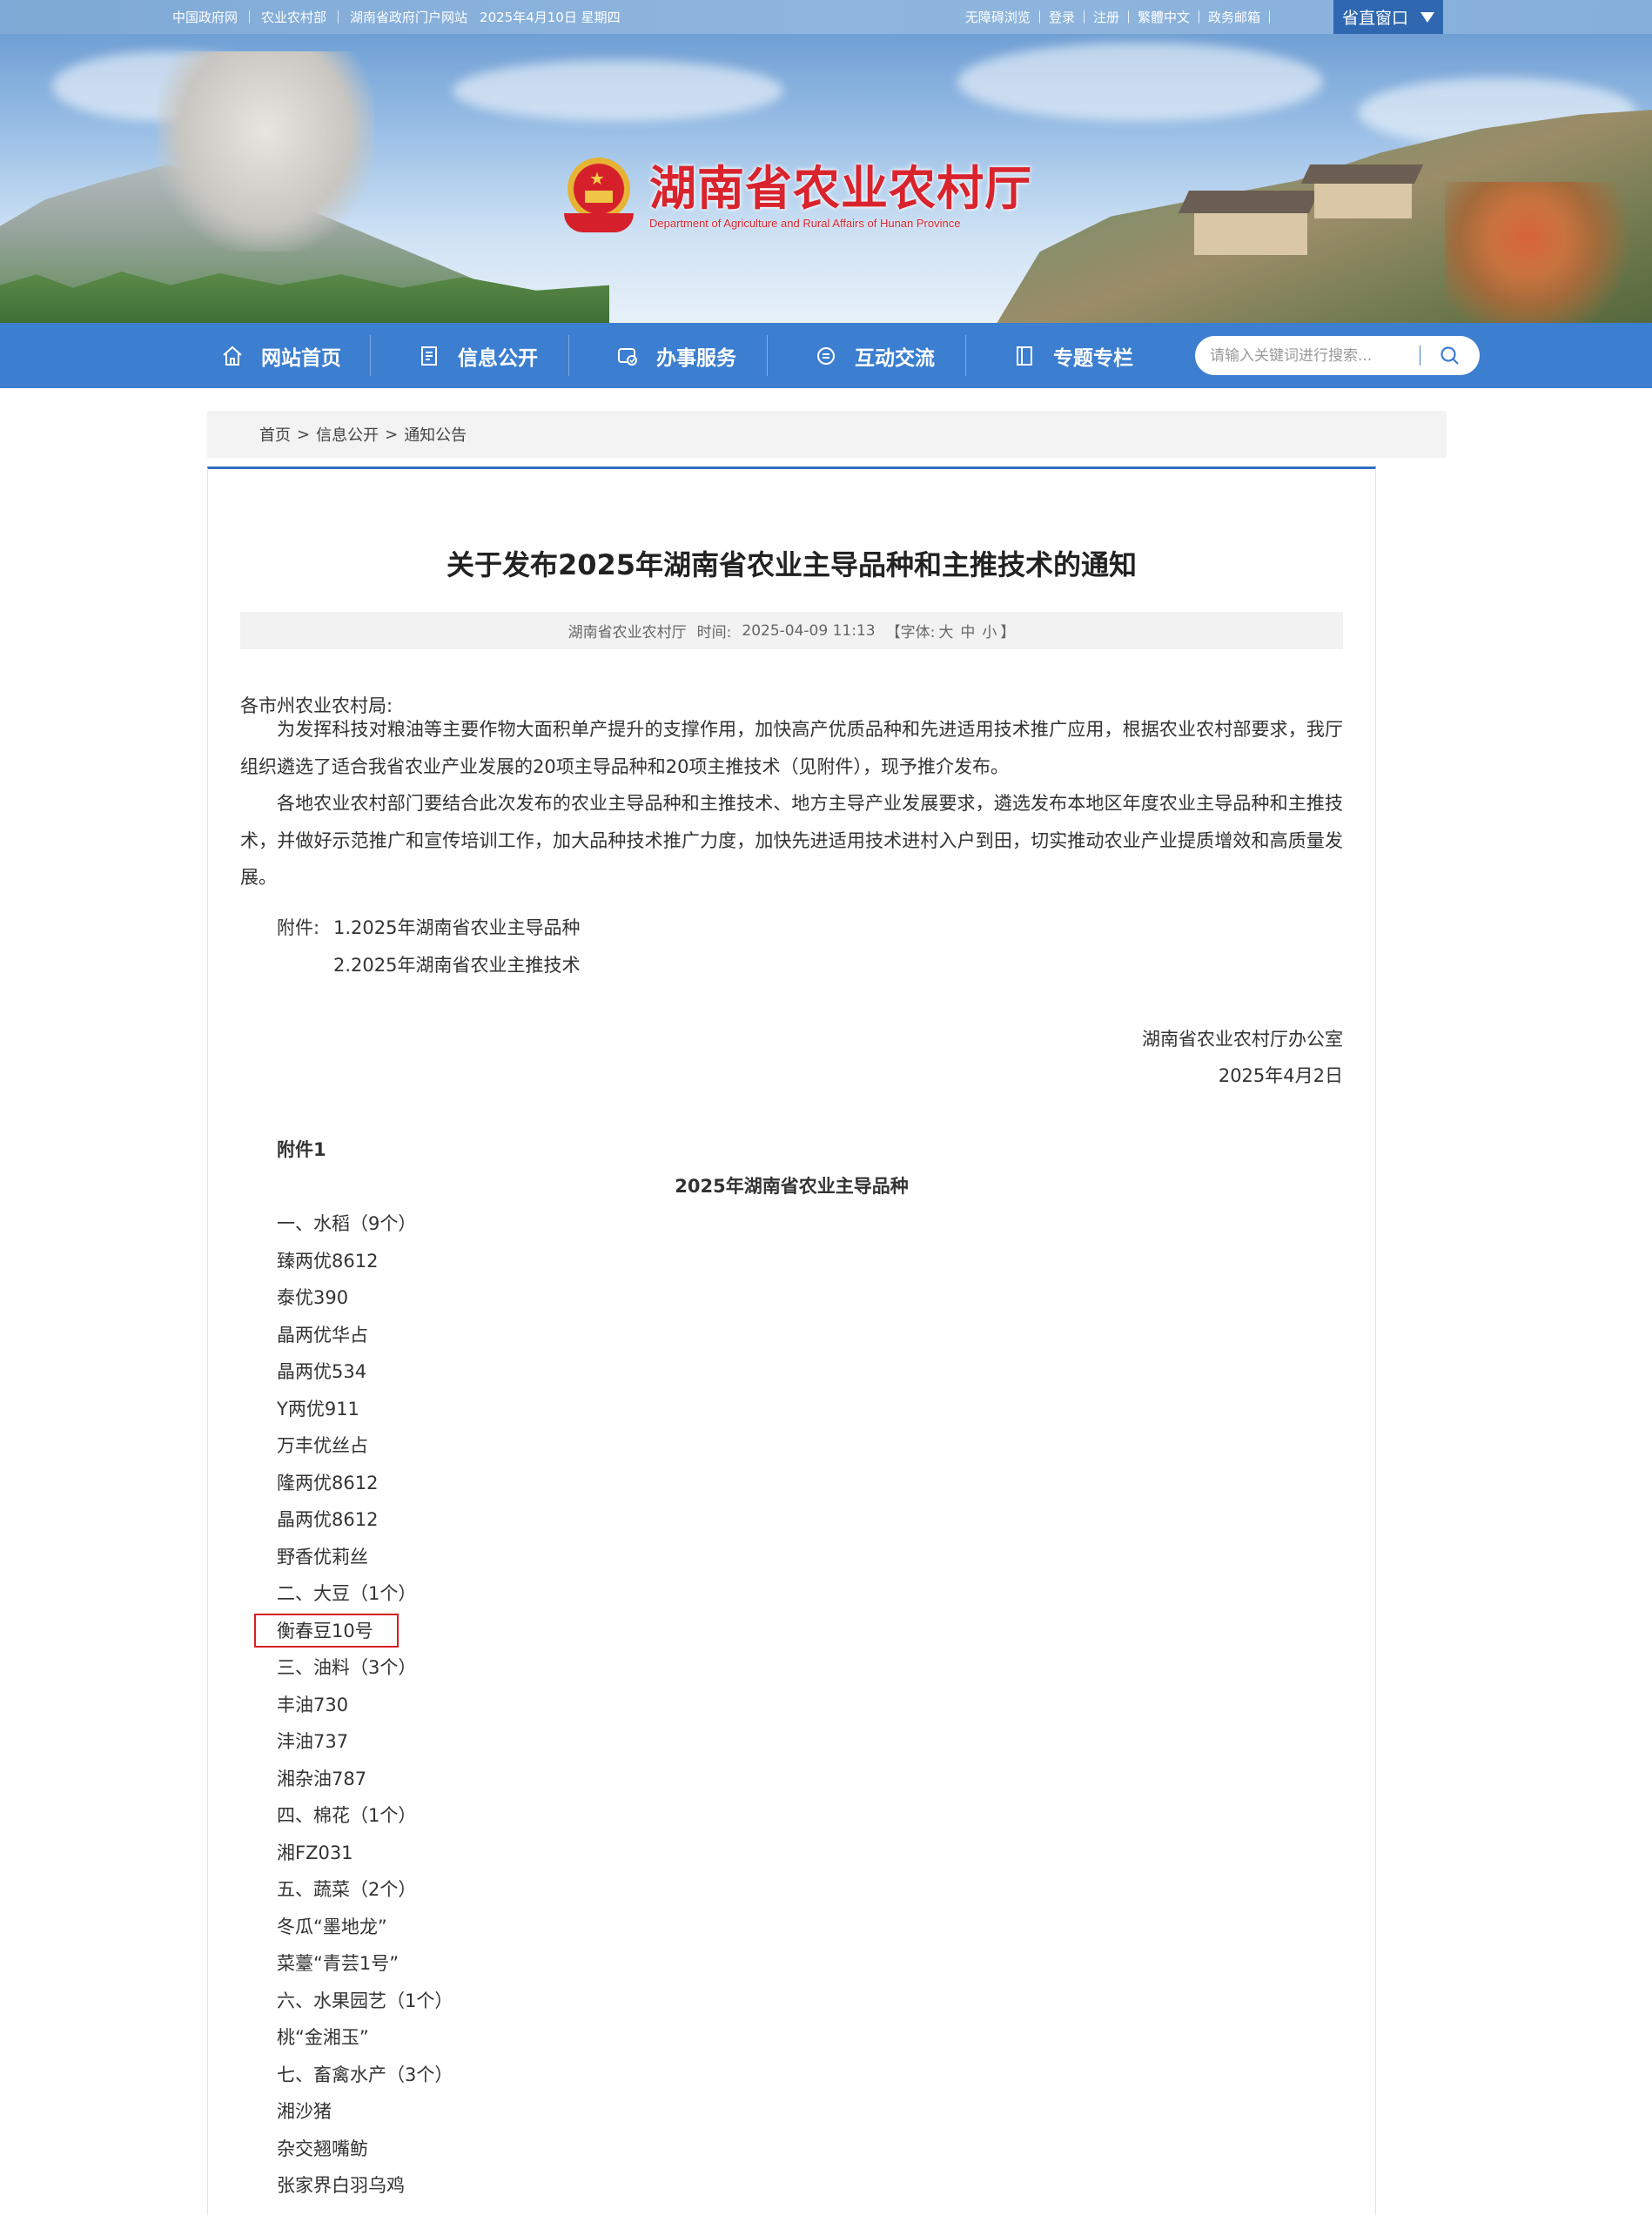  Describe the element at coordinates (895, 358) in the screenshot. I see `nav-label: 互动交流` at that location.